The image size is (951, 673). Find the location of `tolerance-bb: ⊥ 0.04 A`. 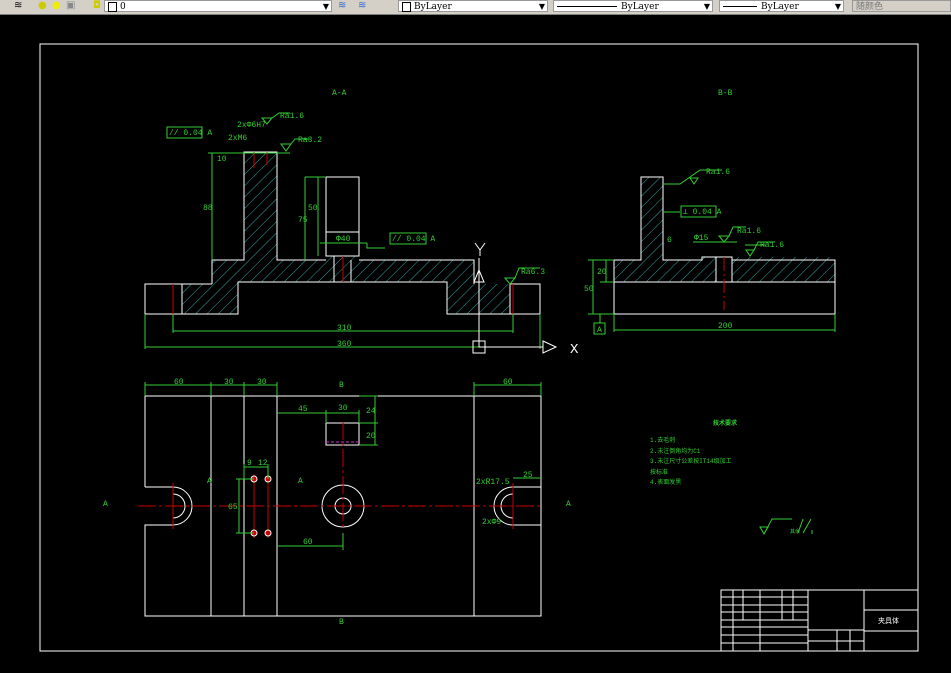

tolerance-bb: ⊥ 0.04 A is located at coordinates (702, 212).